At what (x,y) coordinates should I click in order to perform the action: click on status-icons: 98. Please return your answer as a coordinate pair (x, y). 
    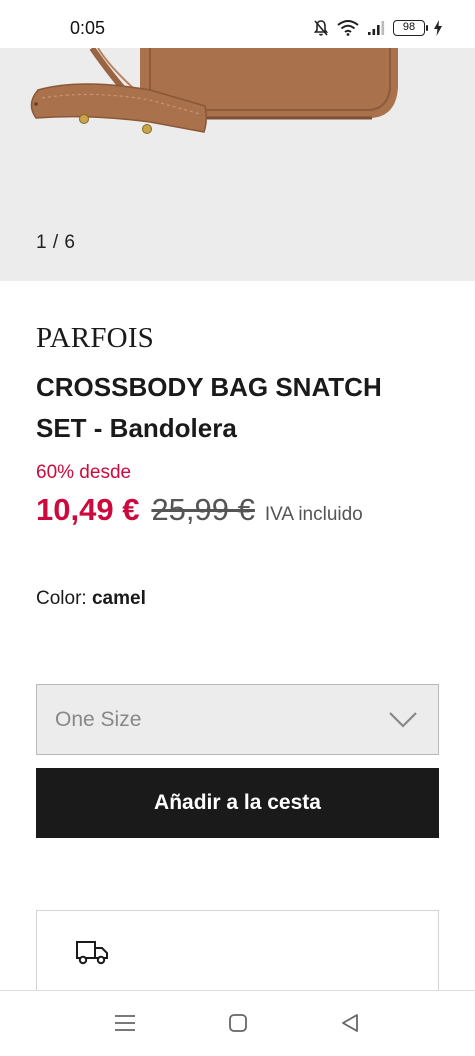
    Looking at the image, I should click on (378, 28).